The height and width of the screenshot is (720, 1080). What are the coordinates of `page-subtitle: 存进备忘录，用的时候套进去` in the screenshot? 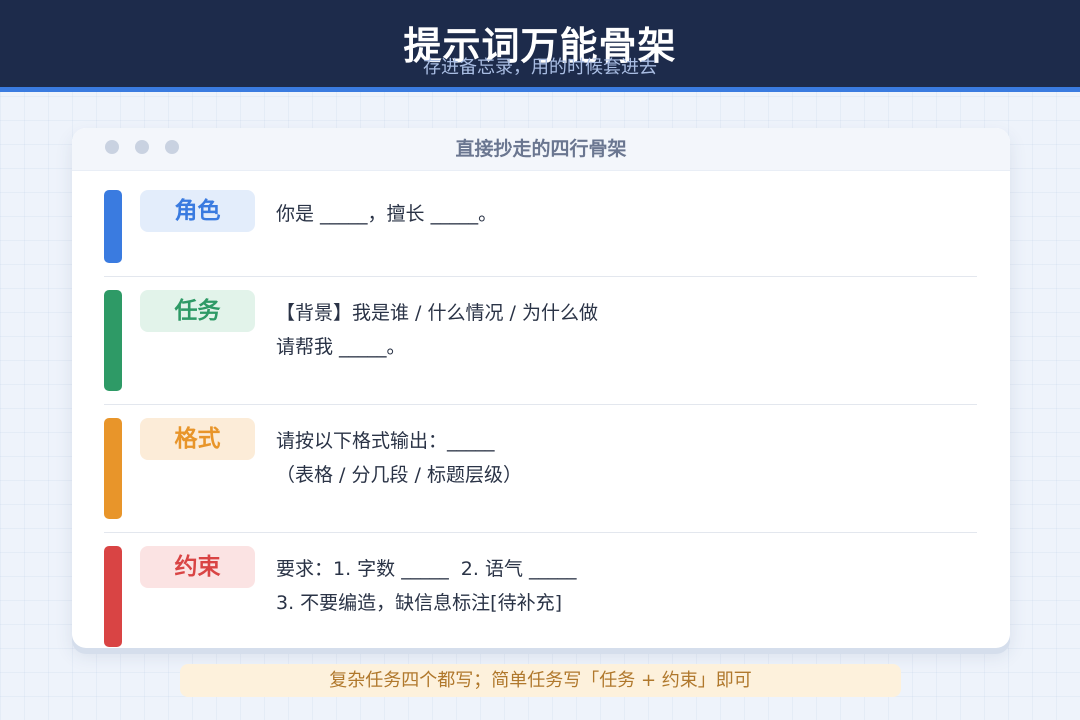 It's located at (540, 67).